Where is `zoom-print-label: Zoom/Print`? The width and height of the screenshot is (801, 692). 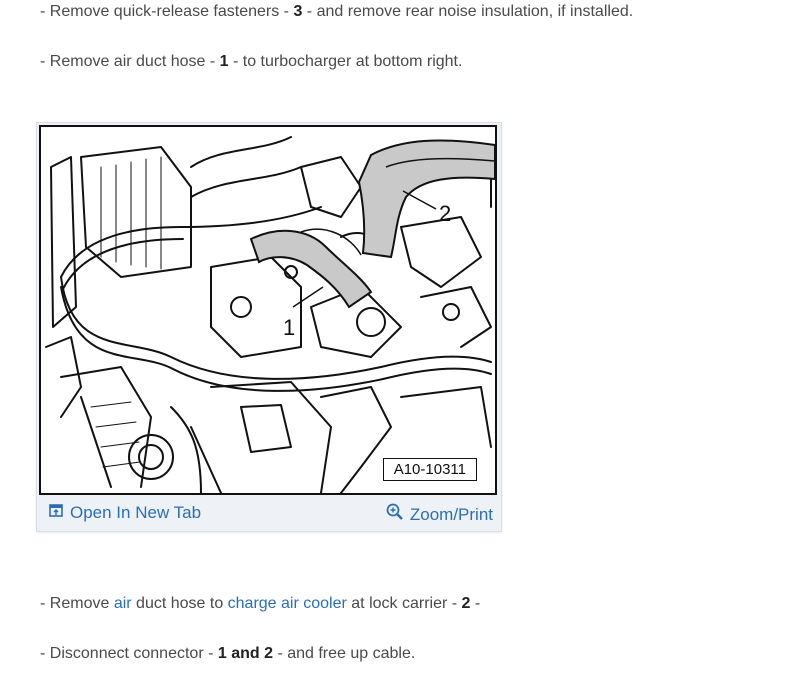
zoom-print-label: Zoom/Print is located at coordinates (451, 514).